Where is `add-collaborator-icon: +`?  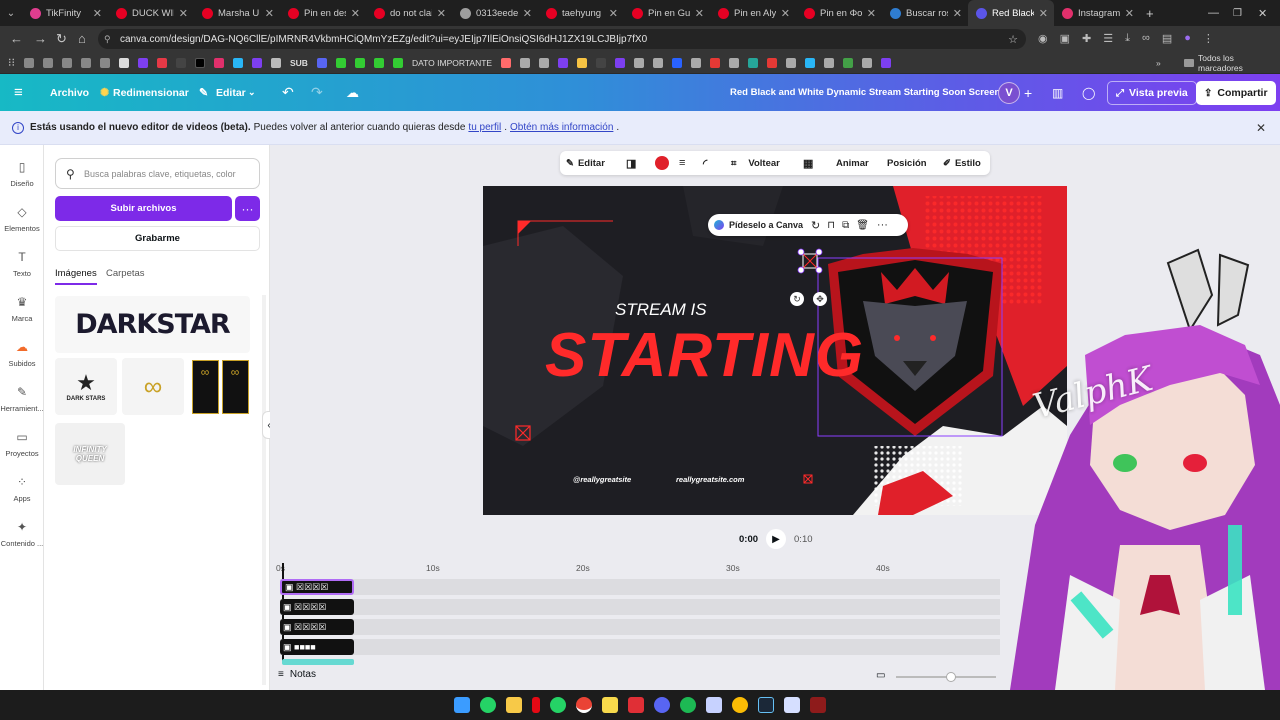
add-collaborator-icon: + is located at coordinates (1028, 92).